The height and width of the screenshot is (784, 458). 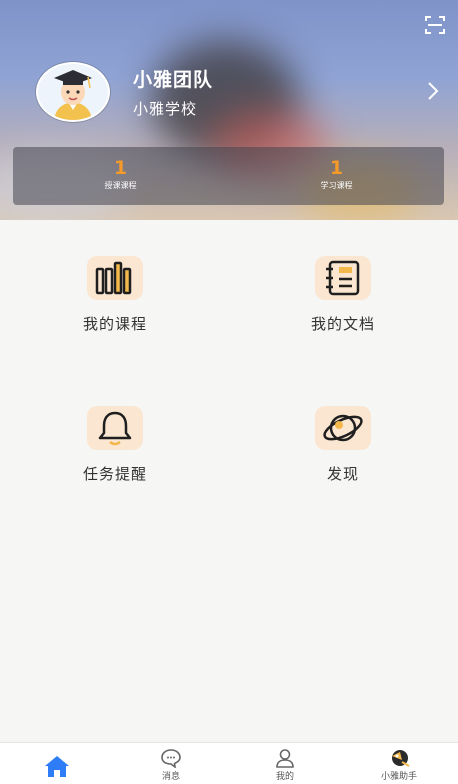 What do you see at coordinates (398, 777) in the screenshot?
I see `tab-label: 小雅助手` at bounding box center [398, 777].